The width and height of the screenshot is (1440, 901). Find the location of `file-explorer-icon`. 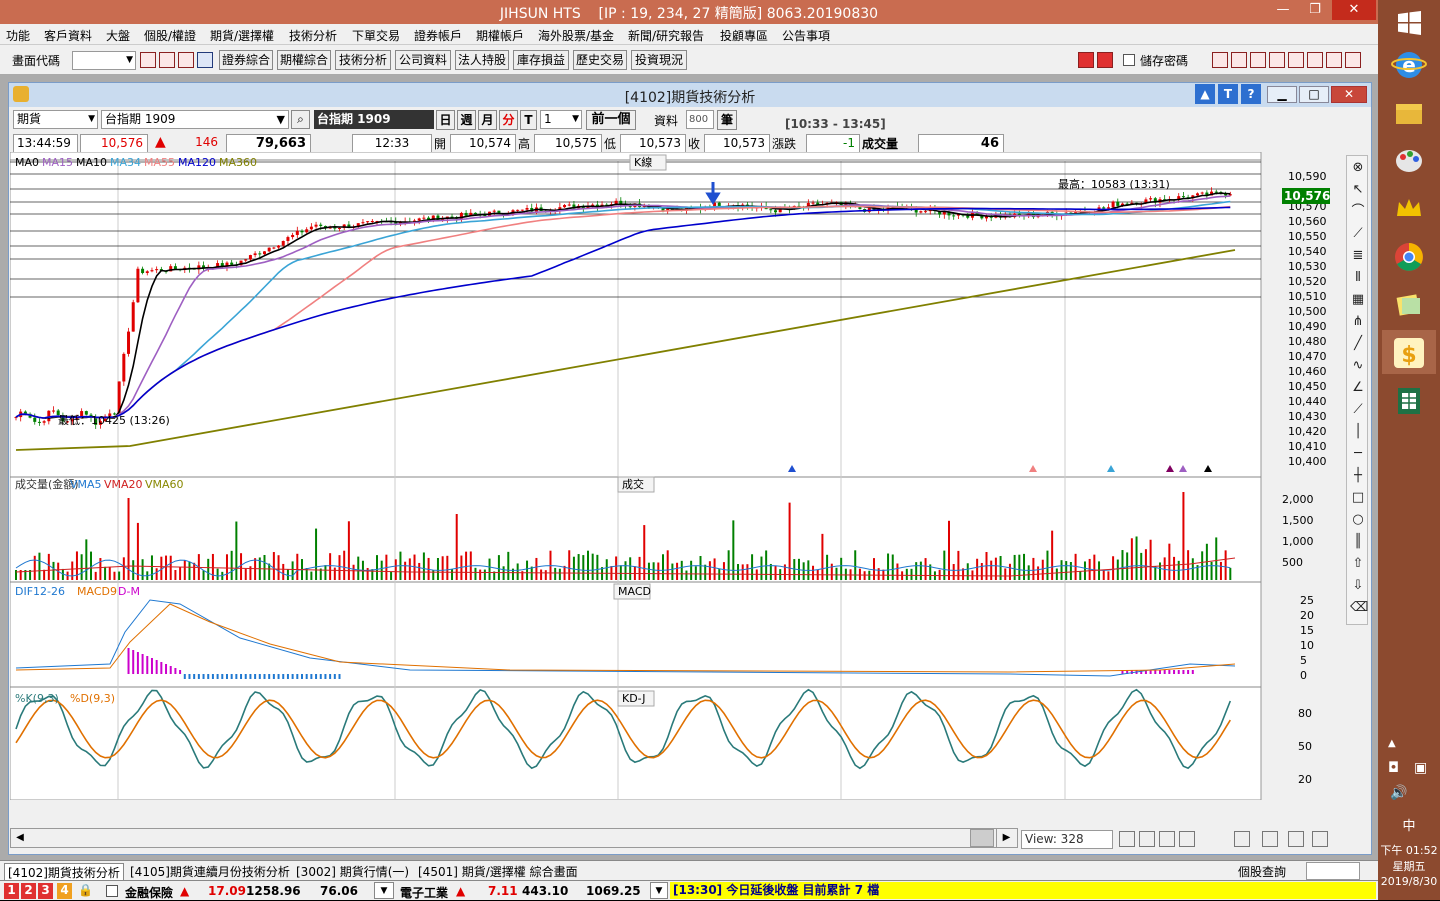

file-explorer-icon is located at coordinates (1409, 113).